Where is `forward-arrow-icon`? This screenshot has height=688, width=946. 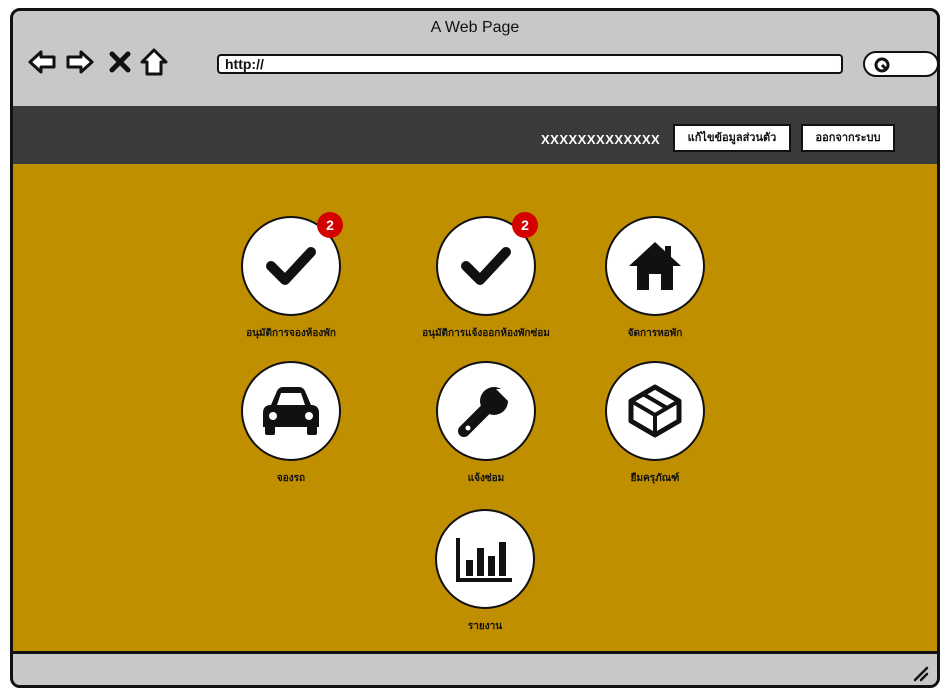
forward-arrow-icon is located at coordinates (80, 62).